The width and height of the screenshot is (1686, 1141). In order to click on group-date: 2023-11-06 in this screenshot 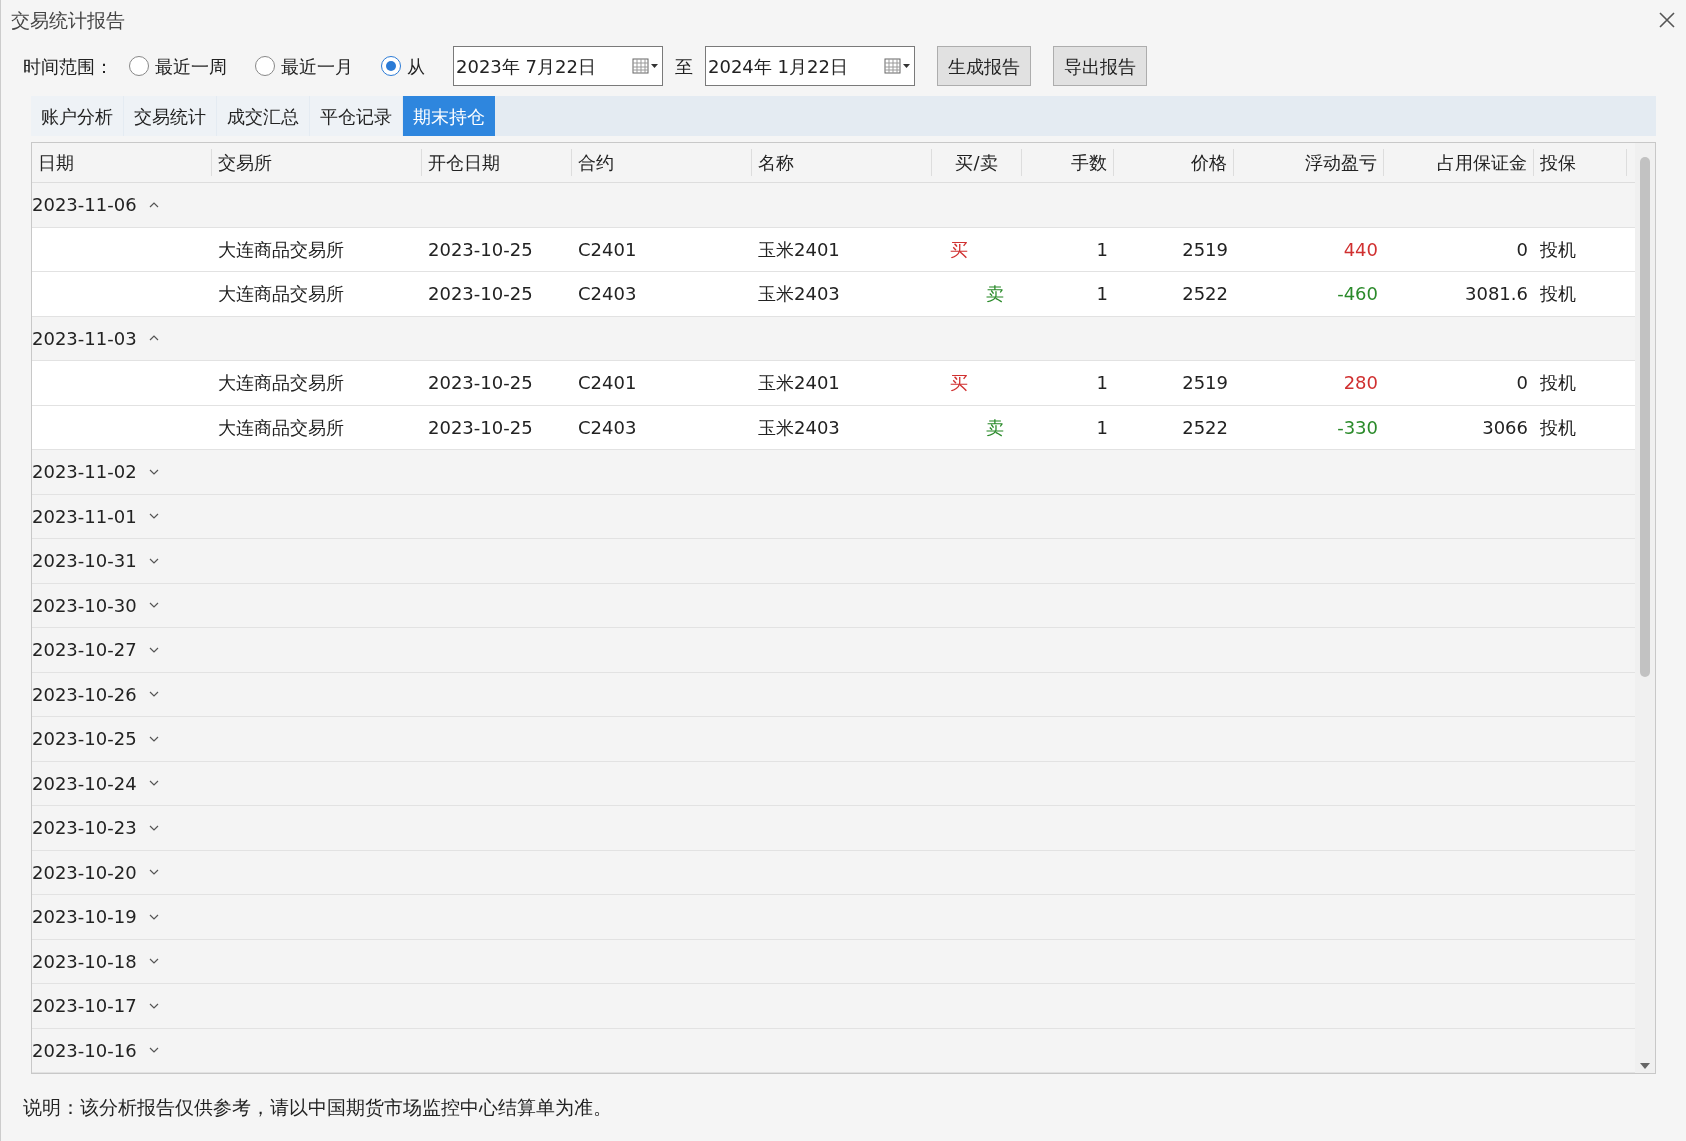, I will do `click(84, 205)`.